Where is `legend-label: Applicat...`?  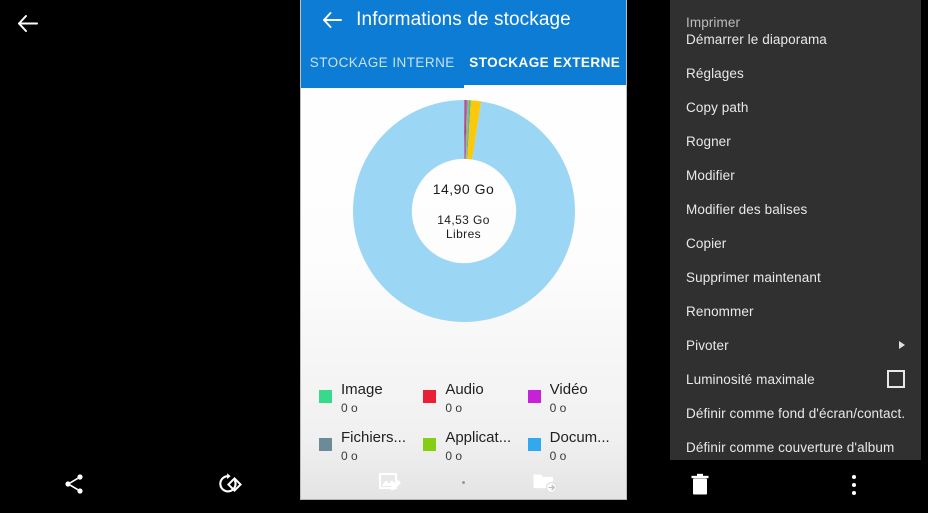 legend-label: Applicat... is located at coordinates (478, 437).